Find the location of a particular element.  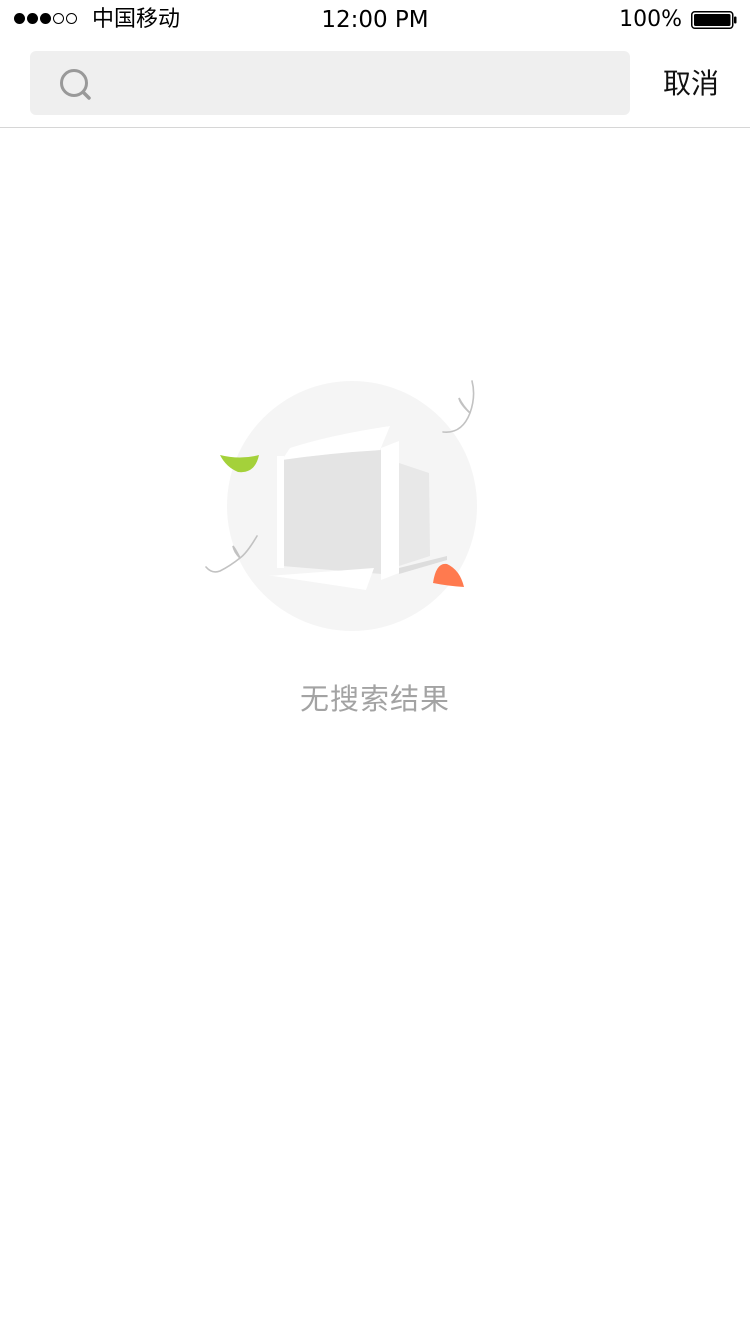

cancel-button: 取消 is located at coordinates (691, 84).